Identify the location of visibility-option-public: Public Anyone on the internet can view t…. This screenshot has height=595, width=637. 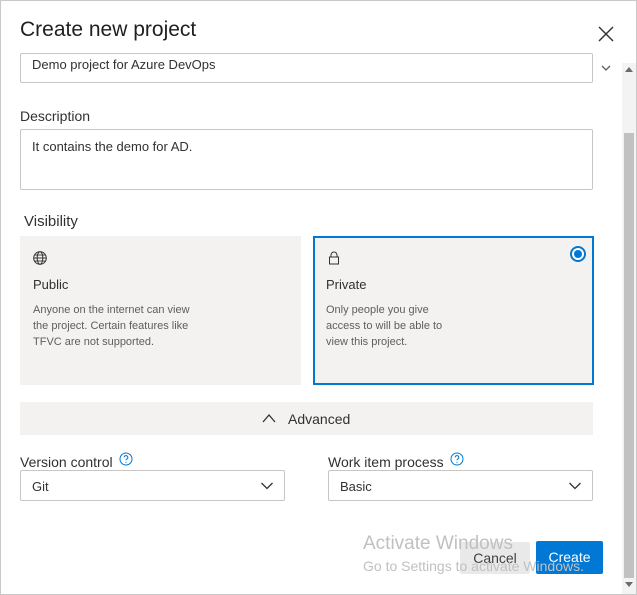
(160, 310).